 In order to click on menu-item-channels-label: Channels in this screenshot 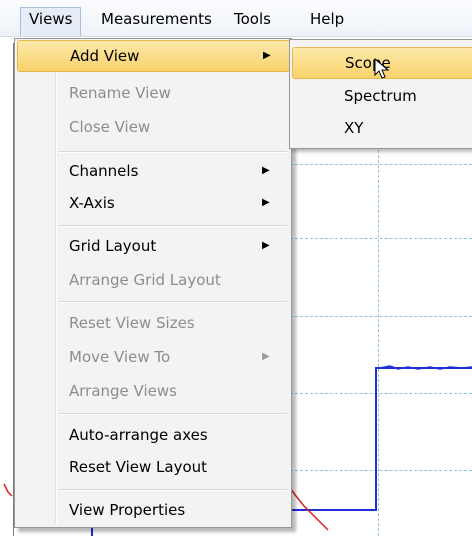, I will do `click(104, 171)`.